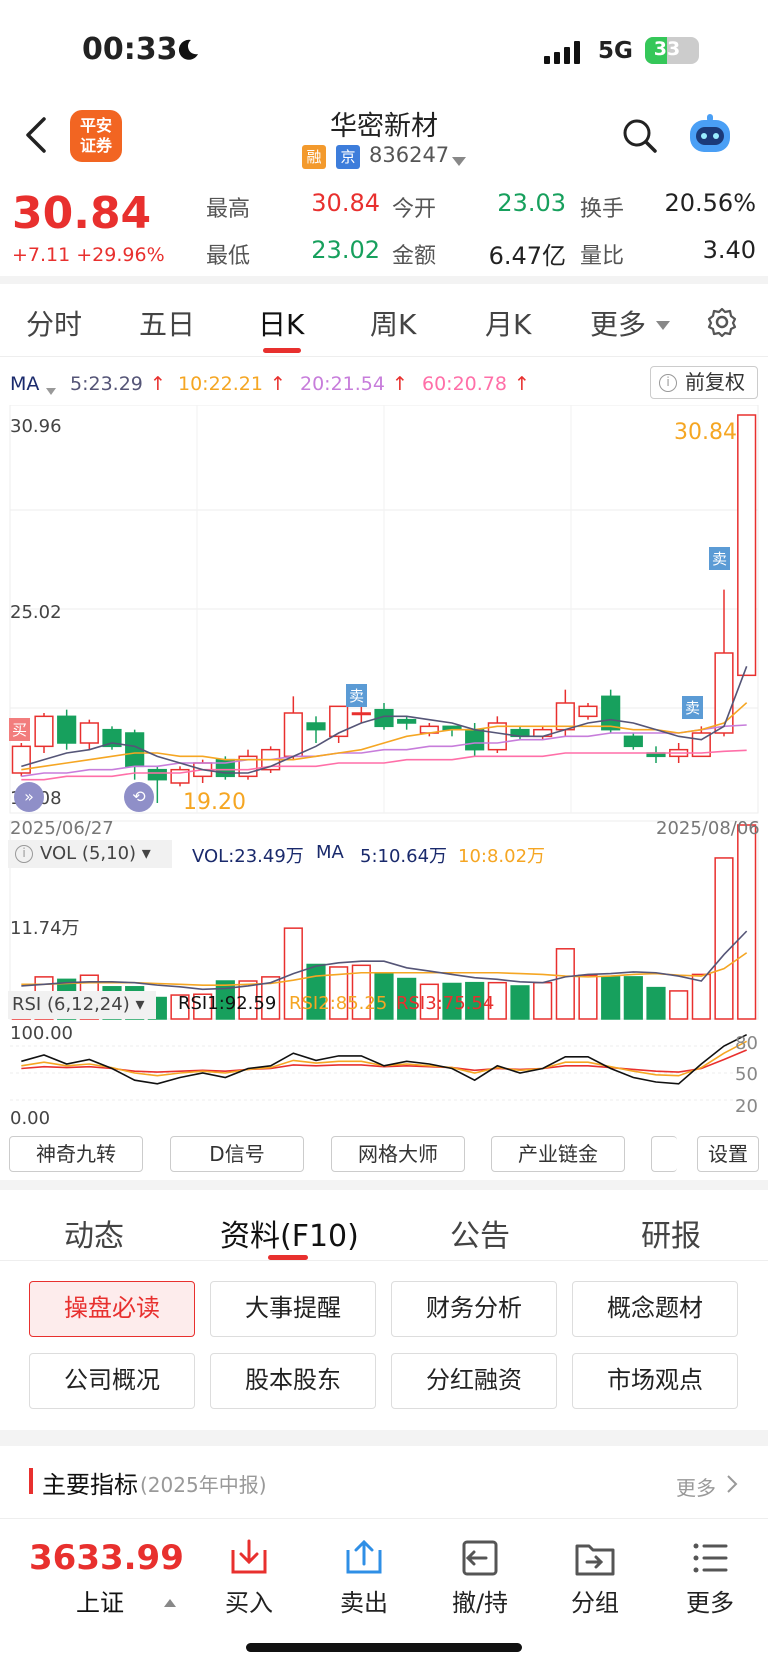  What do you see at coordinates (281, 323) in the screenshot?
I see `tab-daily-k: 日K` at bounding box center [281, 323].